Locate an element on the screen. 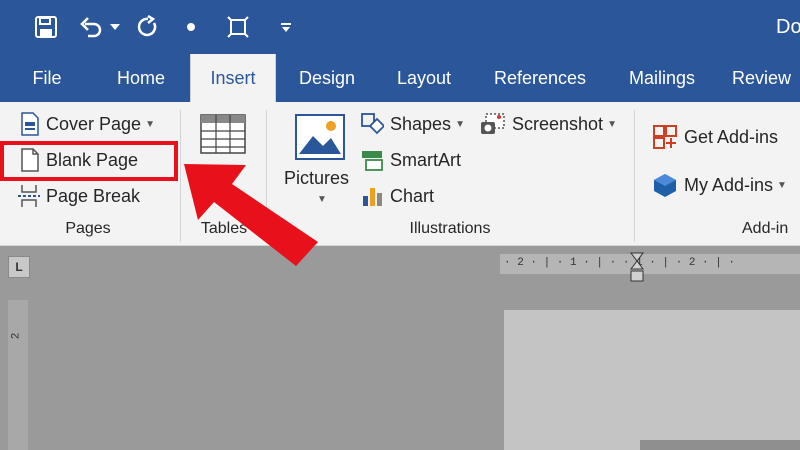 This screenshot has height=450, width=800. customize-icon is located at coordinates (286, 27).